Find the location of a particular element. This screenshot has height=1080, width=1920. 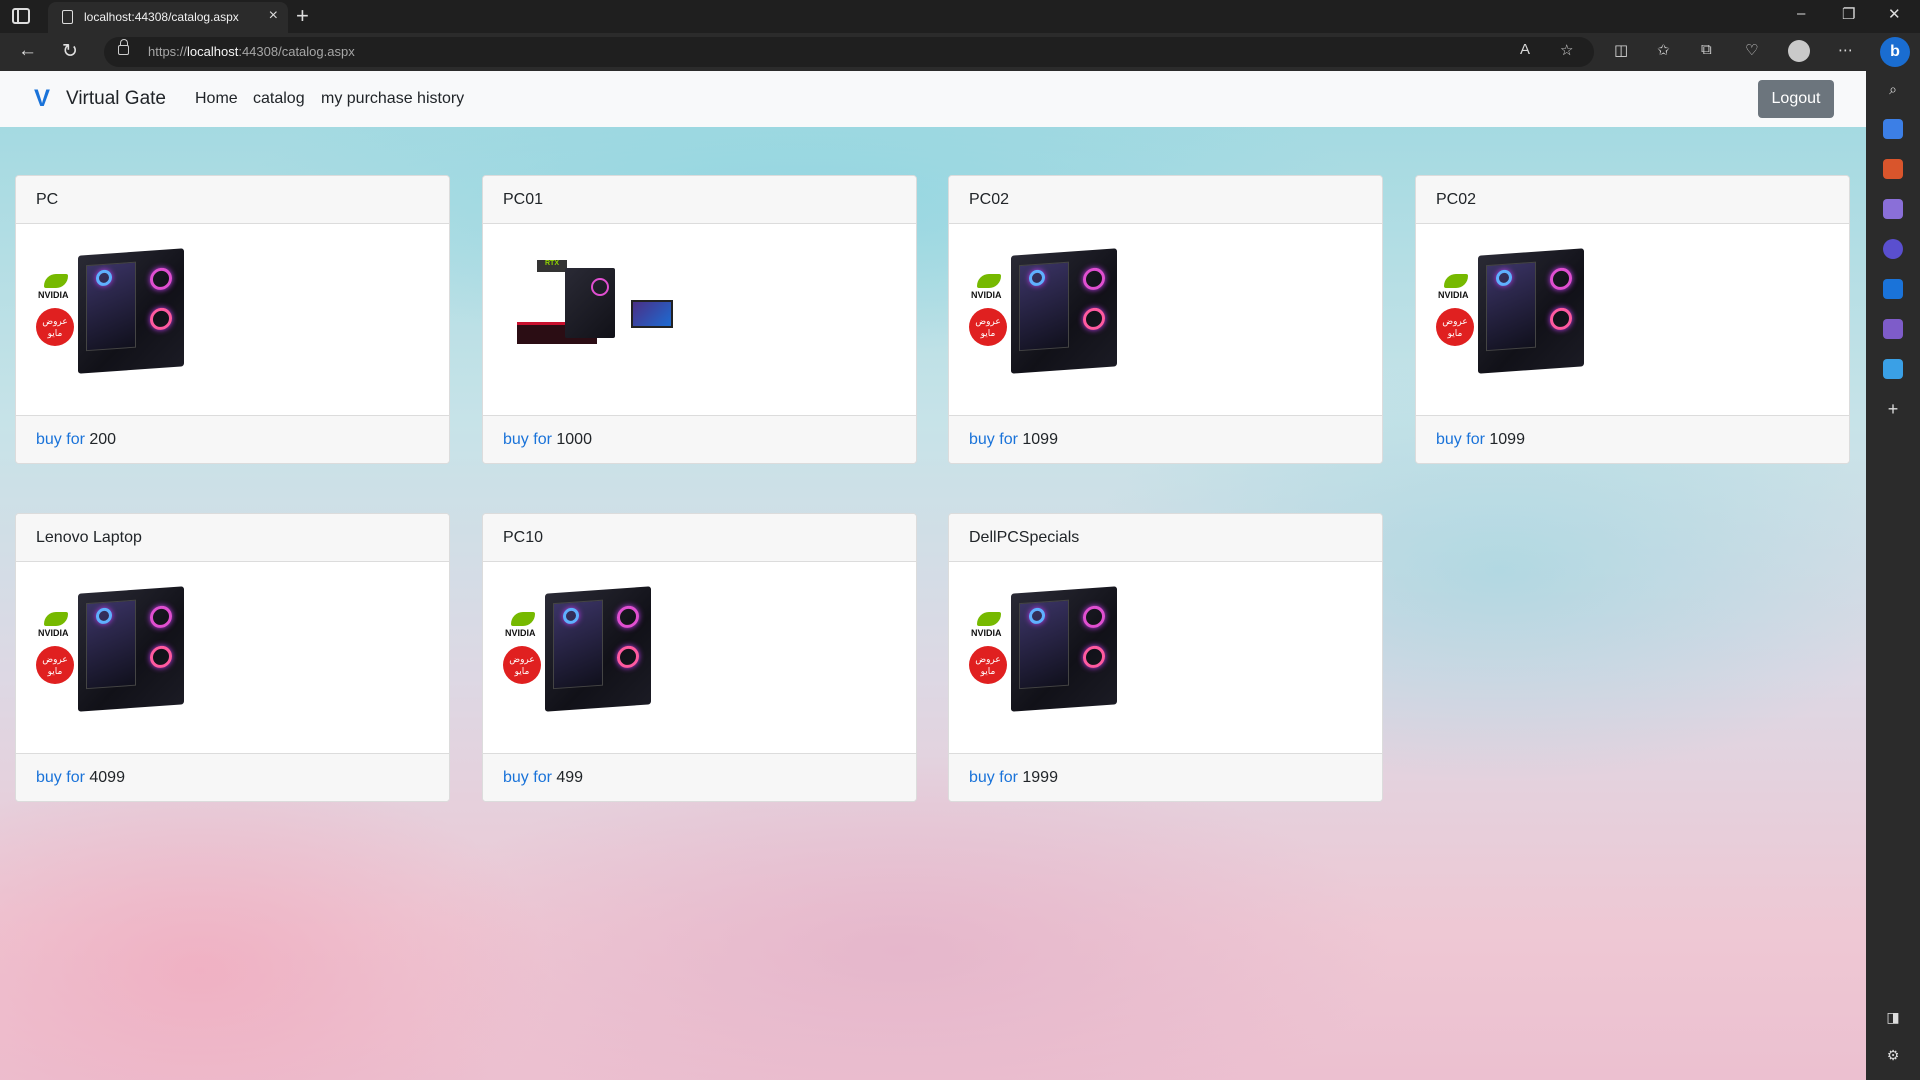

product-price: 499 is located at coordinates (570, 777).